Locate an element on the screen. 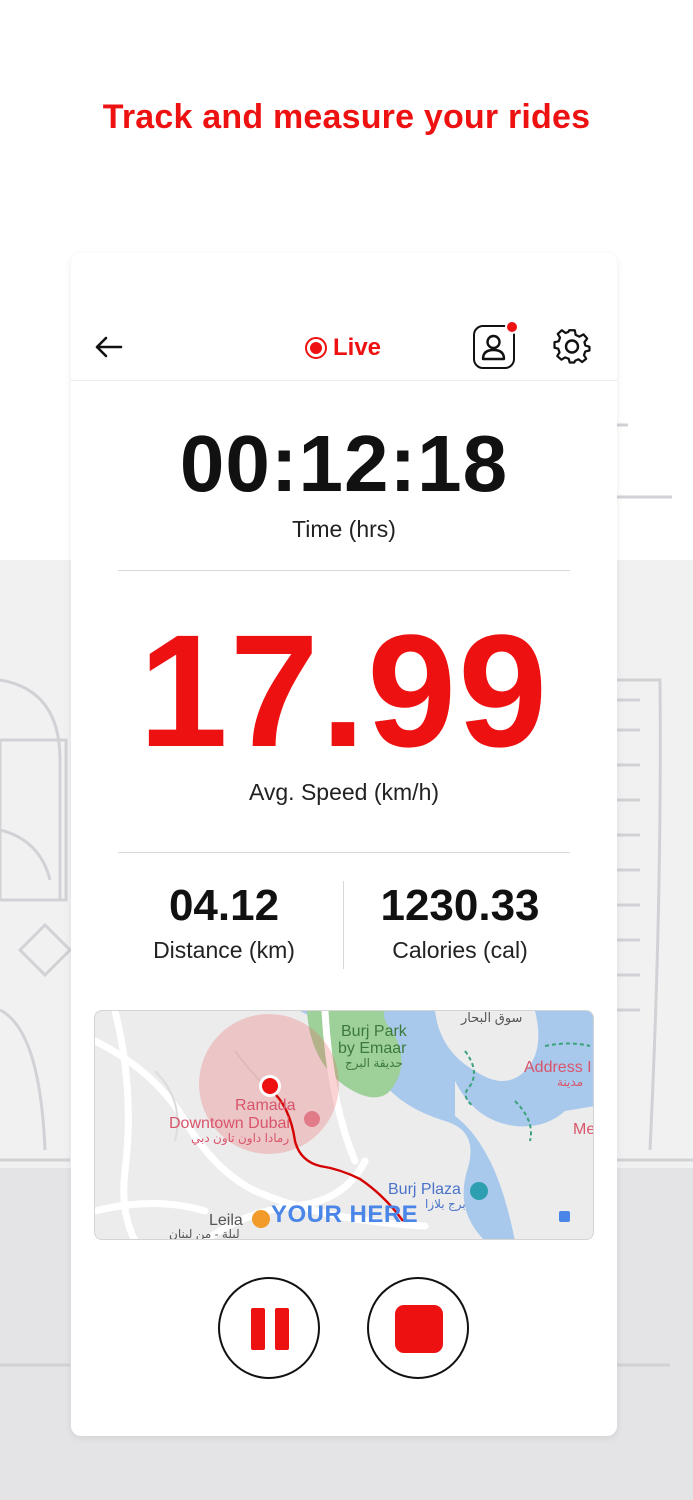  map-label: Burj Park is located at coordinates (374, 1031).